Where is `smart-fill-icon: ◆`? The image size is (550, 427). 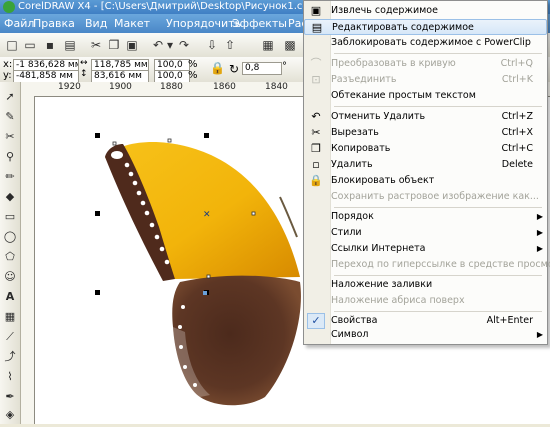 smart-fill-icon: ◆ is located at coordinates (10, 197).